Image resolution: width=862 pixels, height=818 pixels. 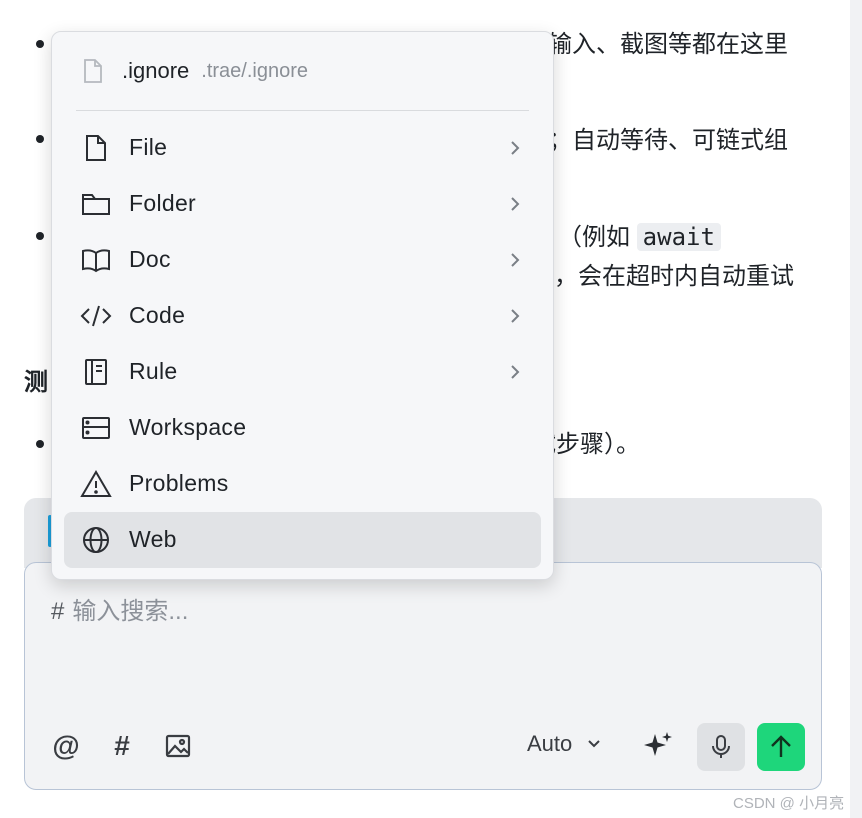 I want to click on menu-item-rule: Rule, so click(x=302, y=372).